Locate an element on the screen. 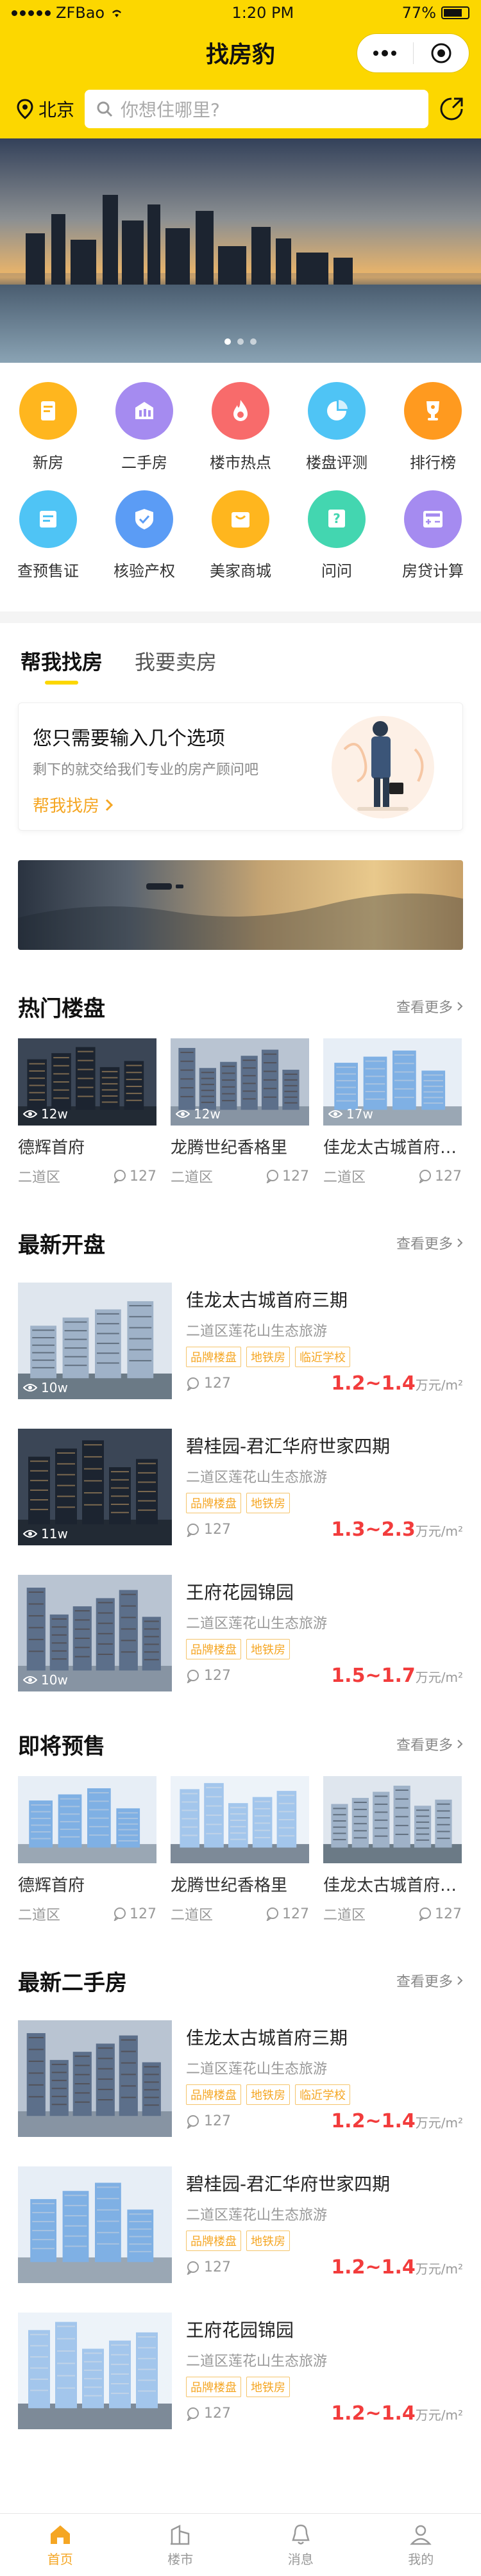  tab-user: 我的 is located at coordinates (421, 2545).